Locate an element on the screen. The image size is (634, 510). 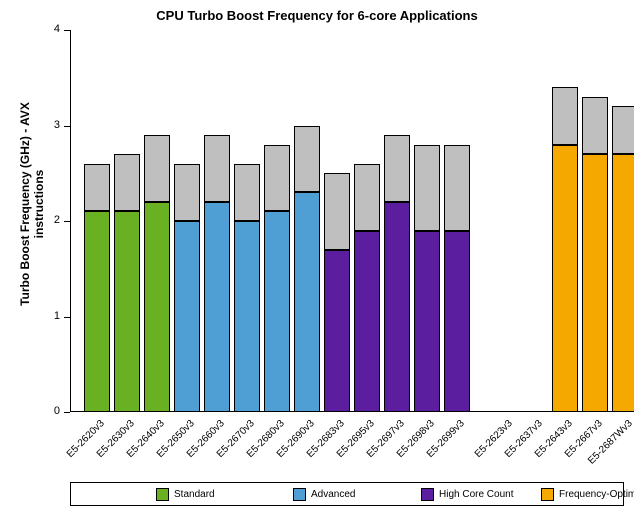
legend-item: High Core Count is located at coordinates (467, 494).